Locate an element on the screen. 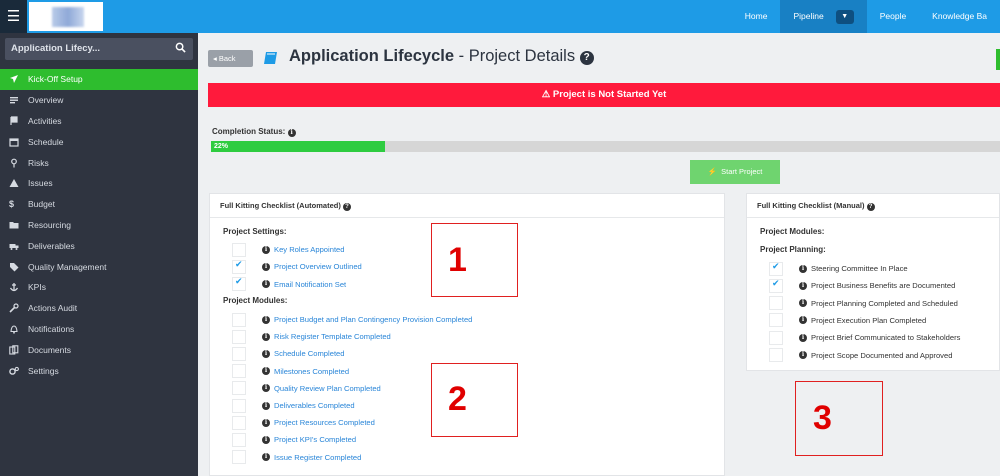  checklist-item-label: Risk Register Template Completed is located at coordinates (332, 336).